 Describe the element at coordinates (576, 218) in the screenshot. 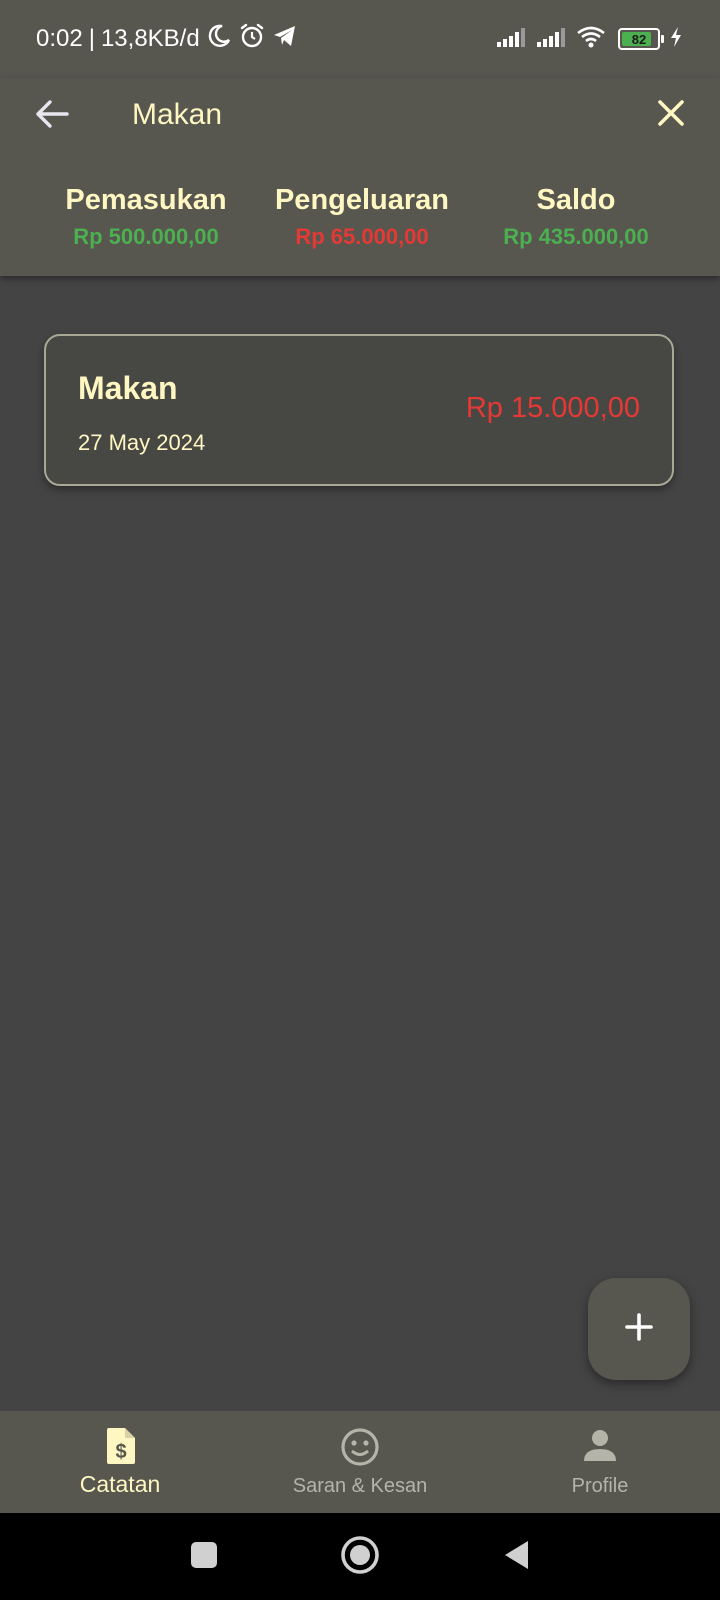

I see `balance-summary: Saldo Rp 435.000,00` at that location.